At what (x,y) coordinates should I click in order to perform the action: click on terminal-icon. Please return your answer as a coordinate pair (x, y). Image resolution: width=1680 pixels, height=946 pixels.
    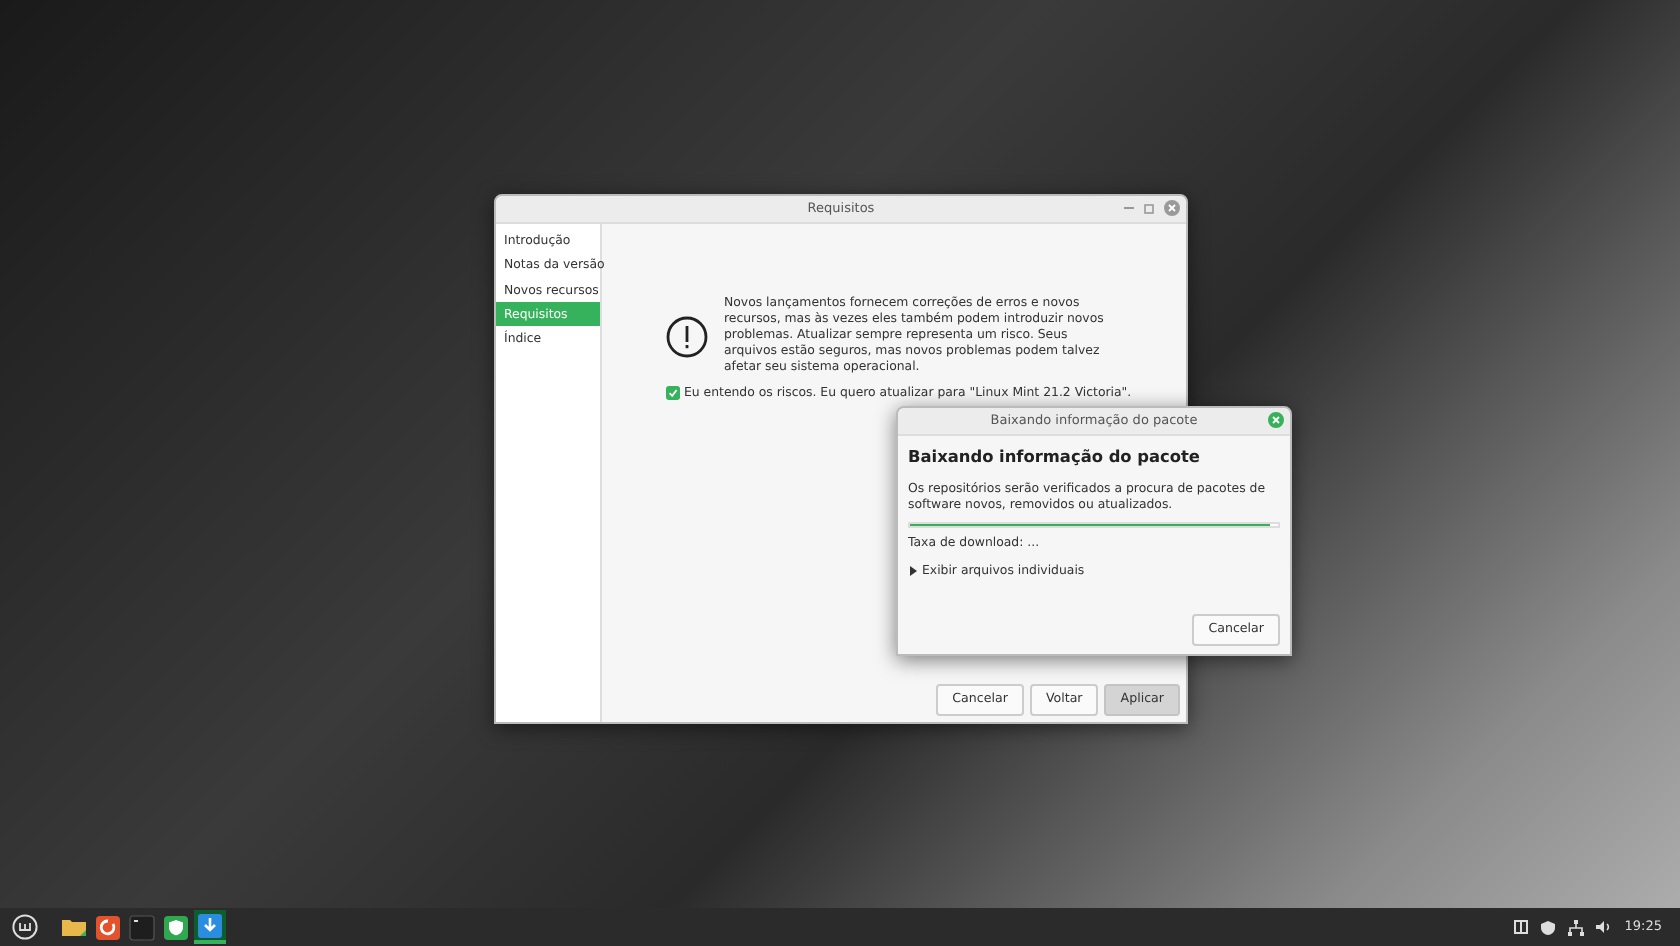
    Looking at the image, I should click on (142, 927).